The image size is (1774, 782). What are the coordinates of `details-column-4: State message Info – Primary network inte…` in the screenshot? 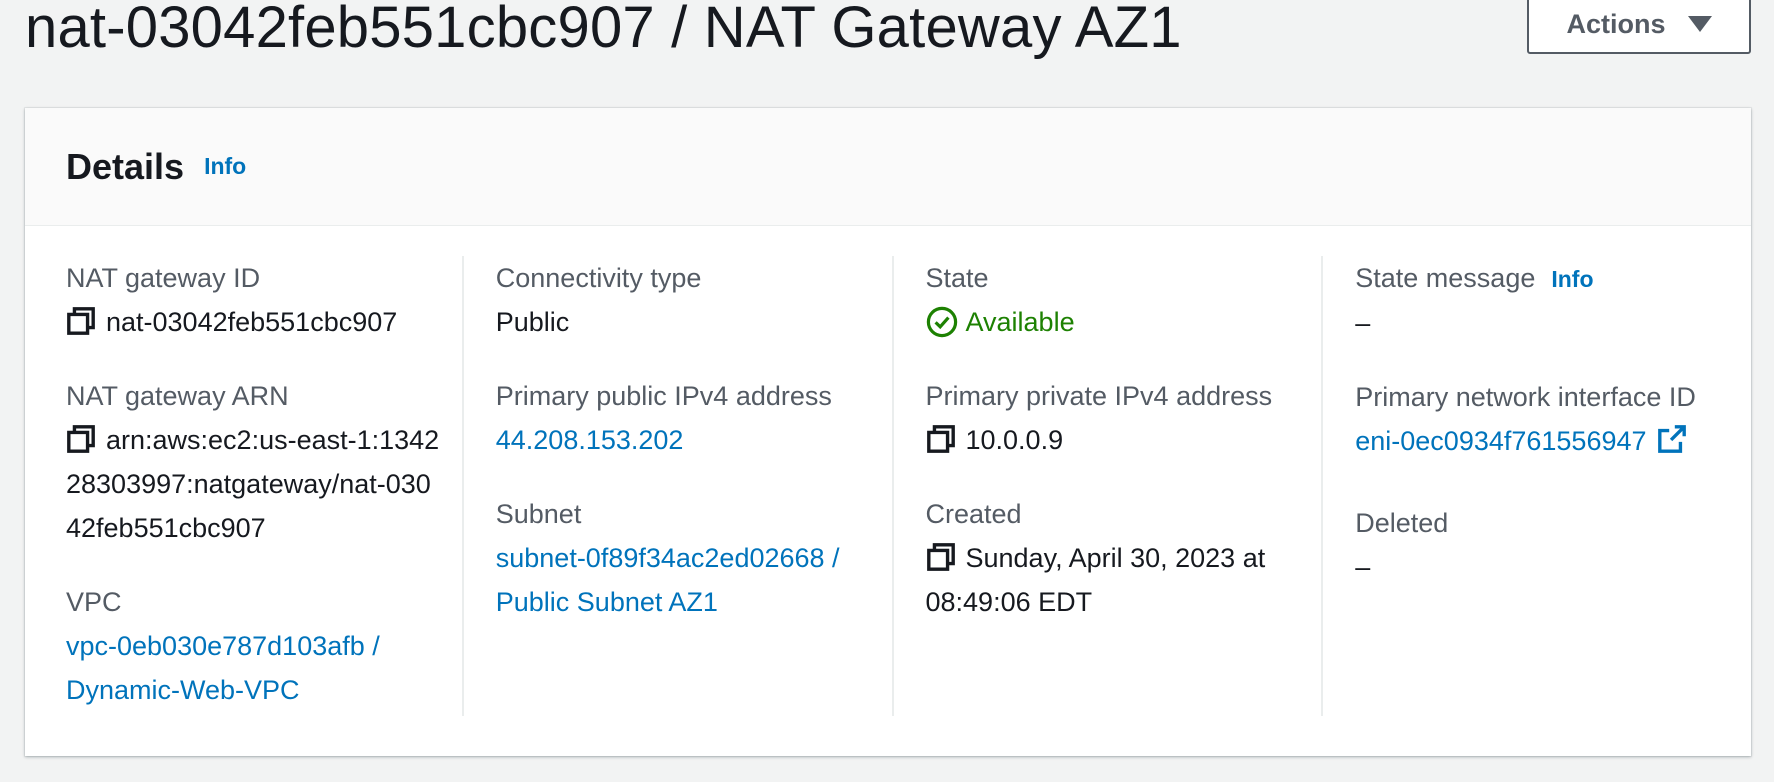 It's located at (1536, 486).